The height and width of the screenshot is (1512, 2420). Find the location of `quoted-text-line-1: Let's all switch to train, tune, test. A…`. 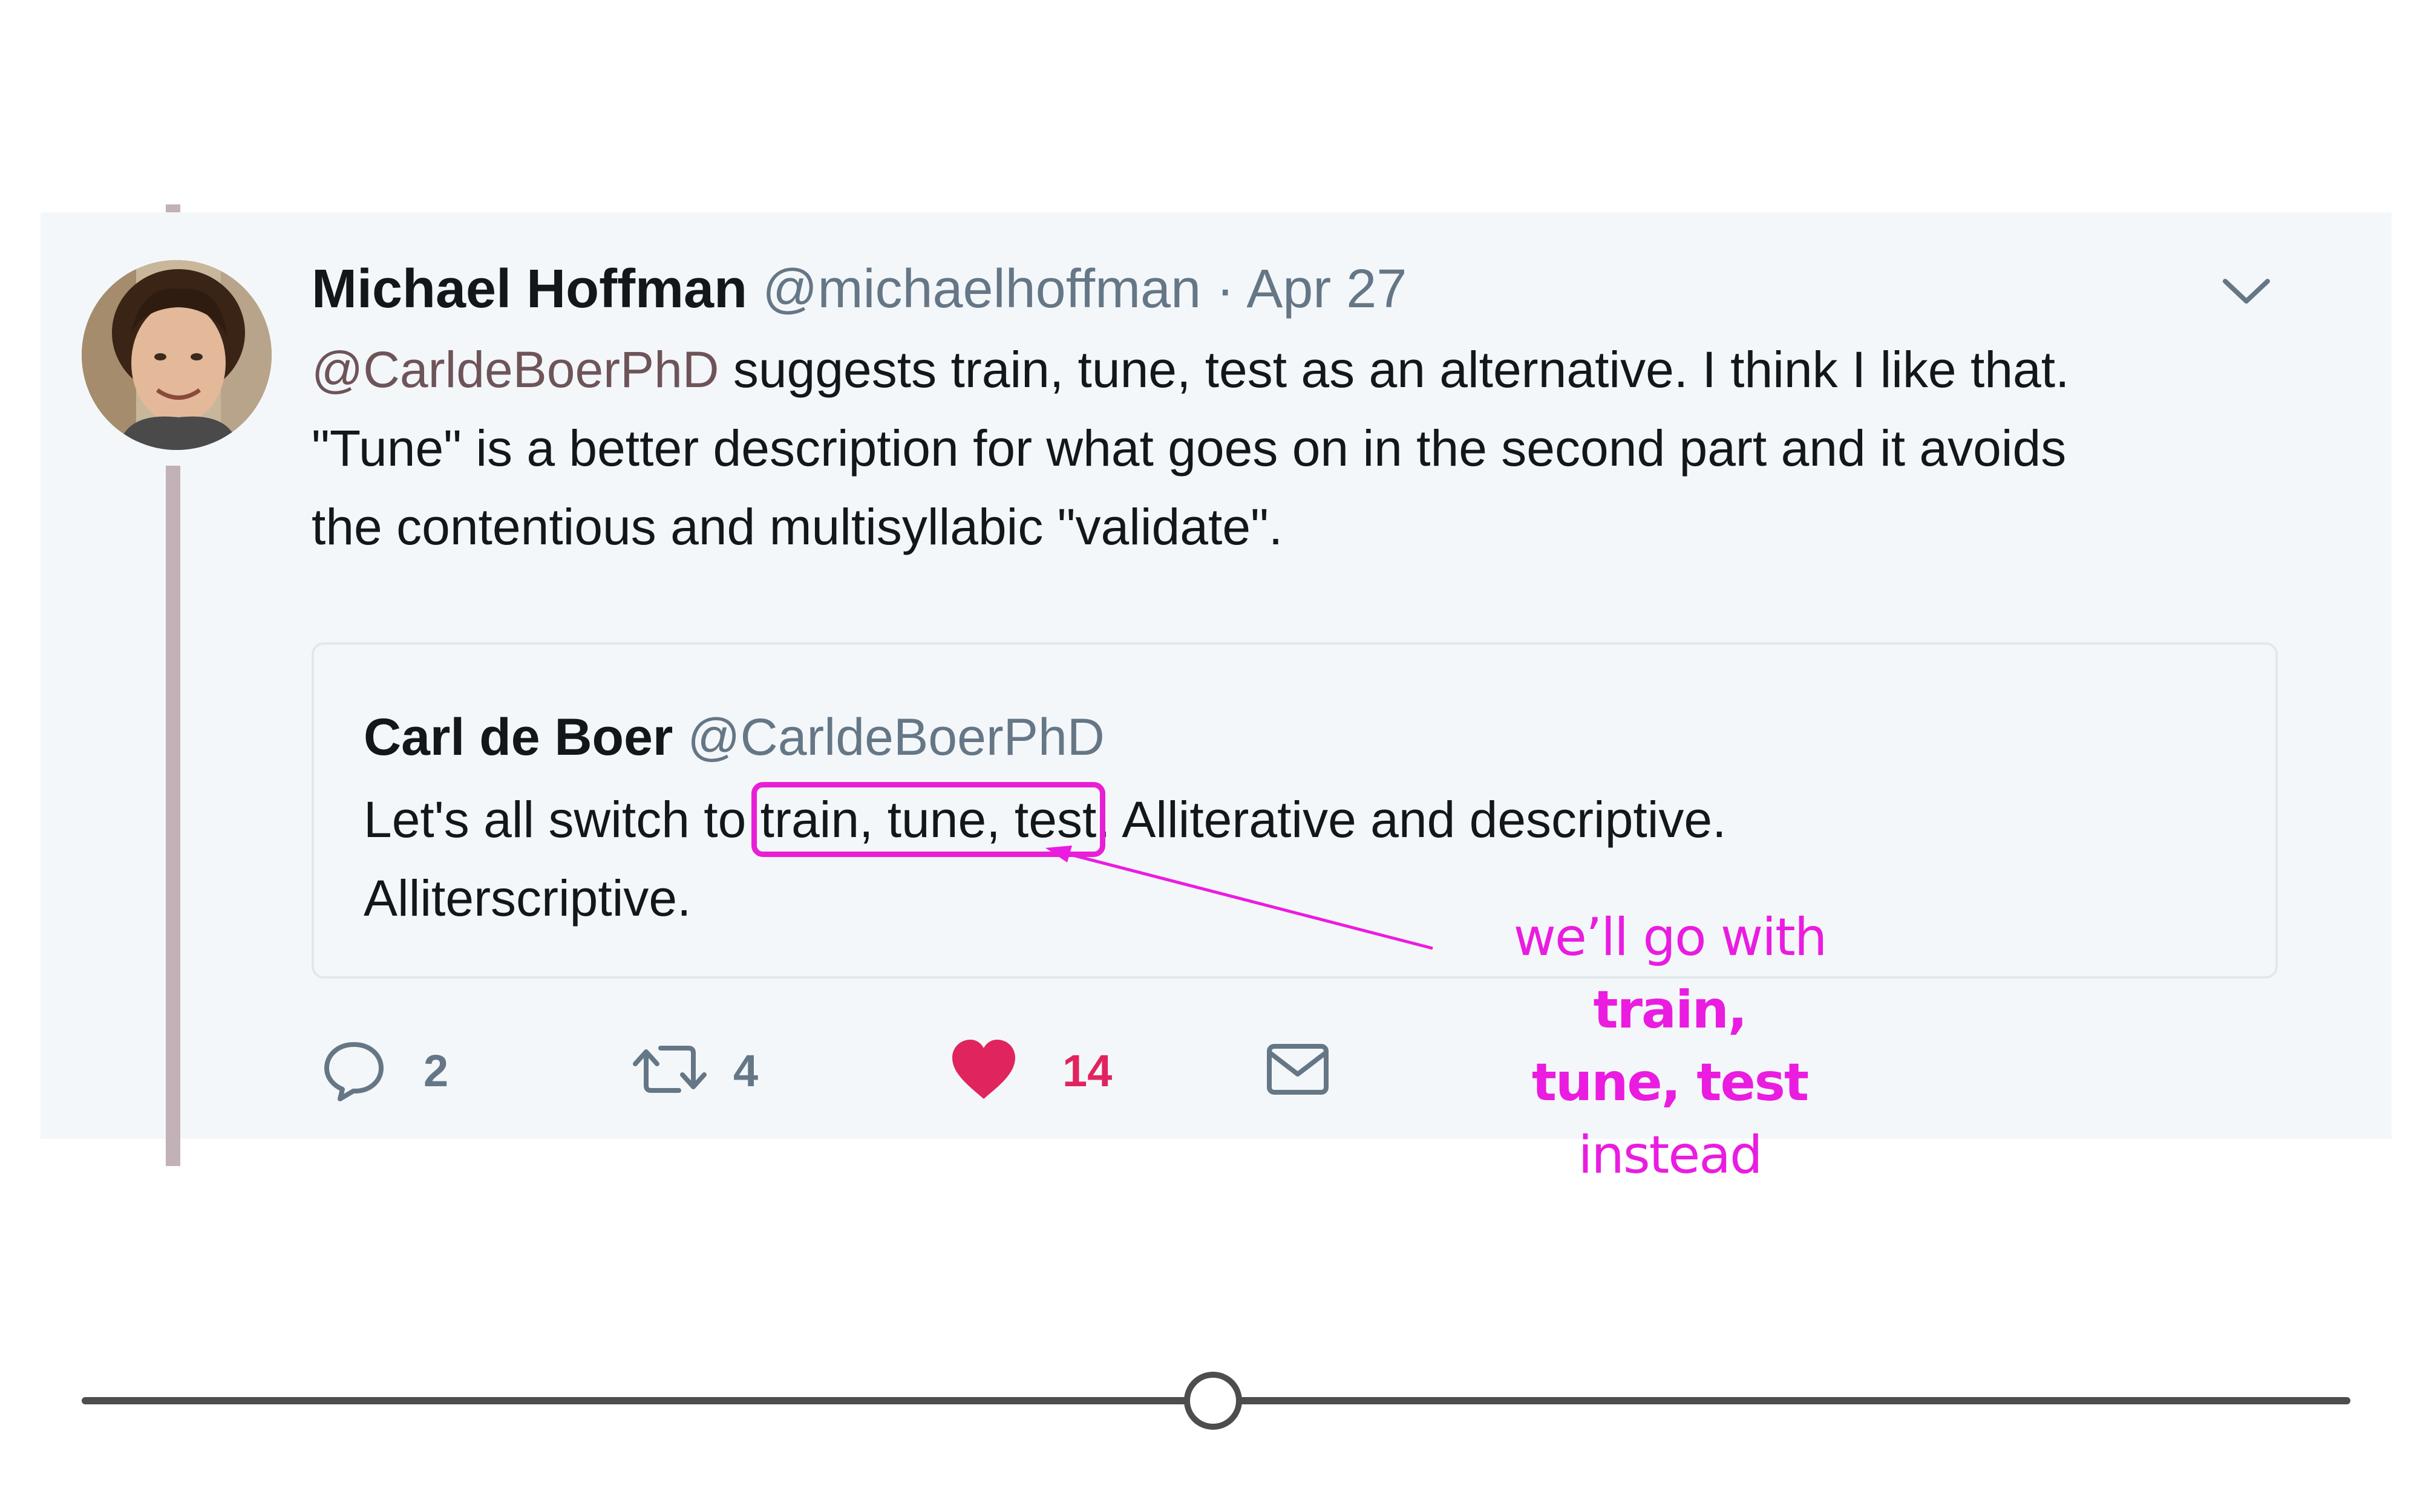

quoted-text-line-1: Let's all switch to train, tune, test. A… is located at coordinates (1045, 820).